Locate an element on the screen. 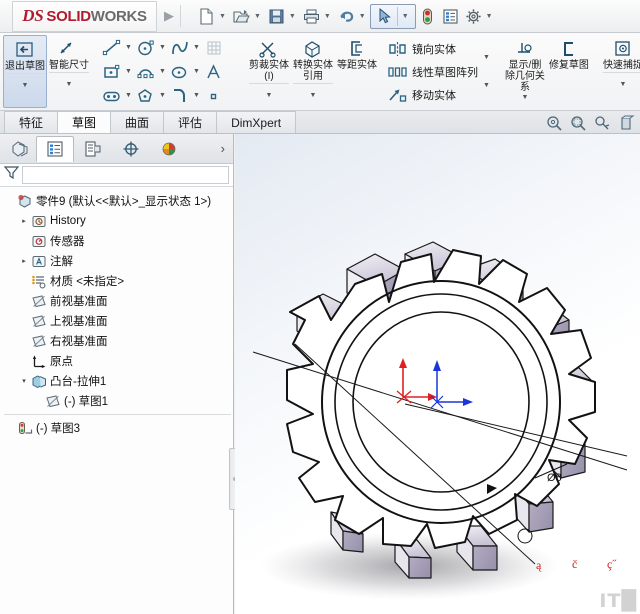  tree-item-sensors: 传感器 is located at coordinates (118, 241).